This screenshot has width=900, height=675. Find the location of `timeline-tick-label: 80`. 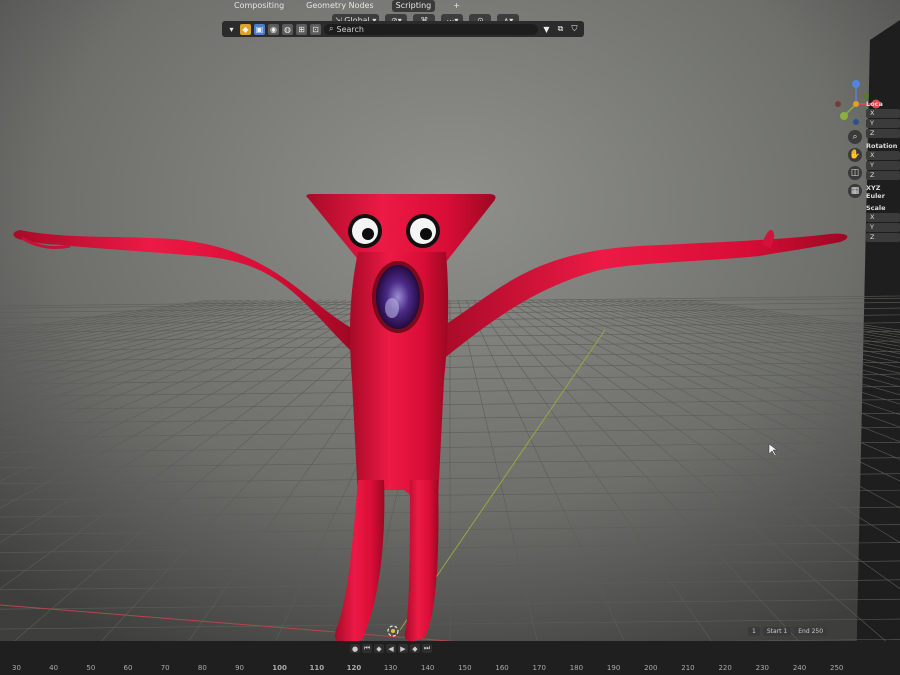

timeline-tick-label: 80 is located at coordinates (202, 668).